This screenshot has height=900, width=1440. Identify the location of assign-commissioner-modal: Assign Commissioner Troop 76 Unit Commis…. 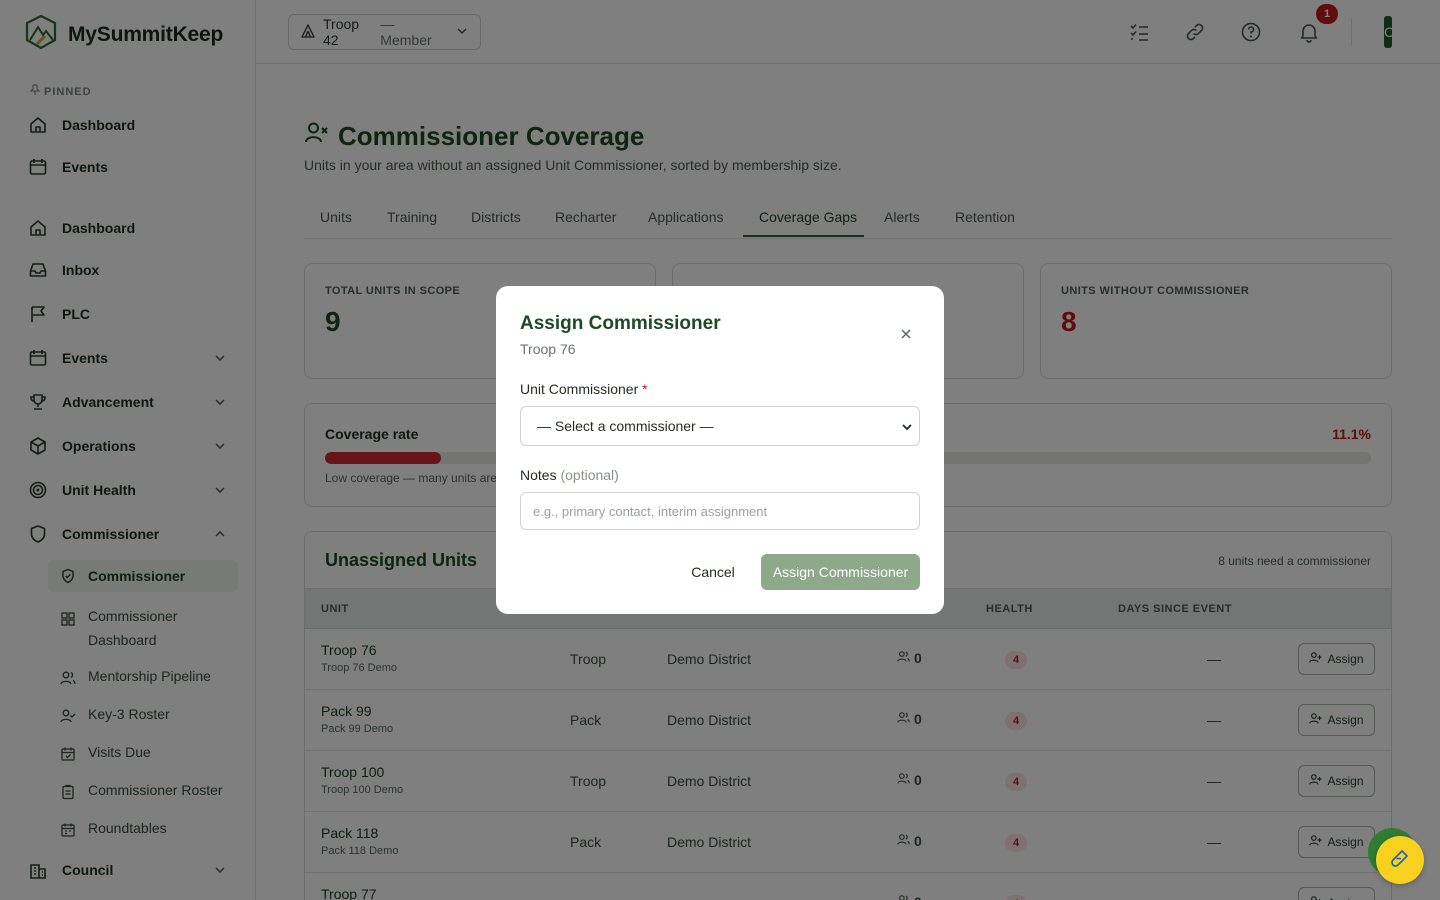
(720, 450).